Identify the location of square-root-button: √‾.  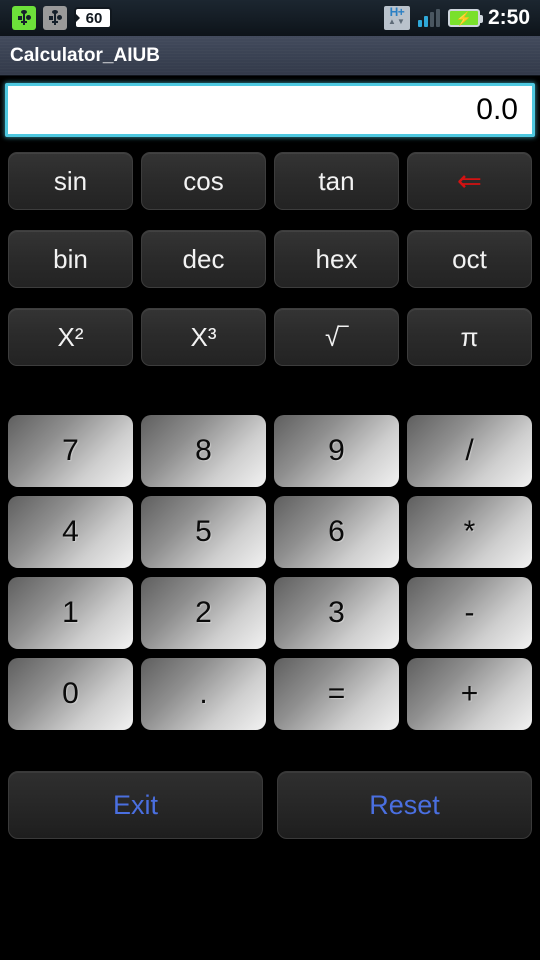
(336, 337).